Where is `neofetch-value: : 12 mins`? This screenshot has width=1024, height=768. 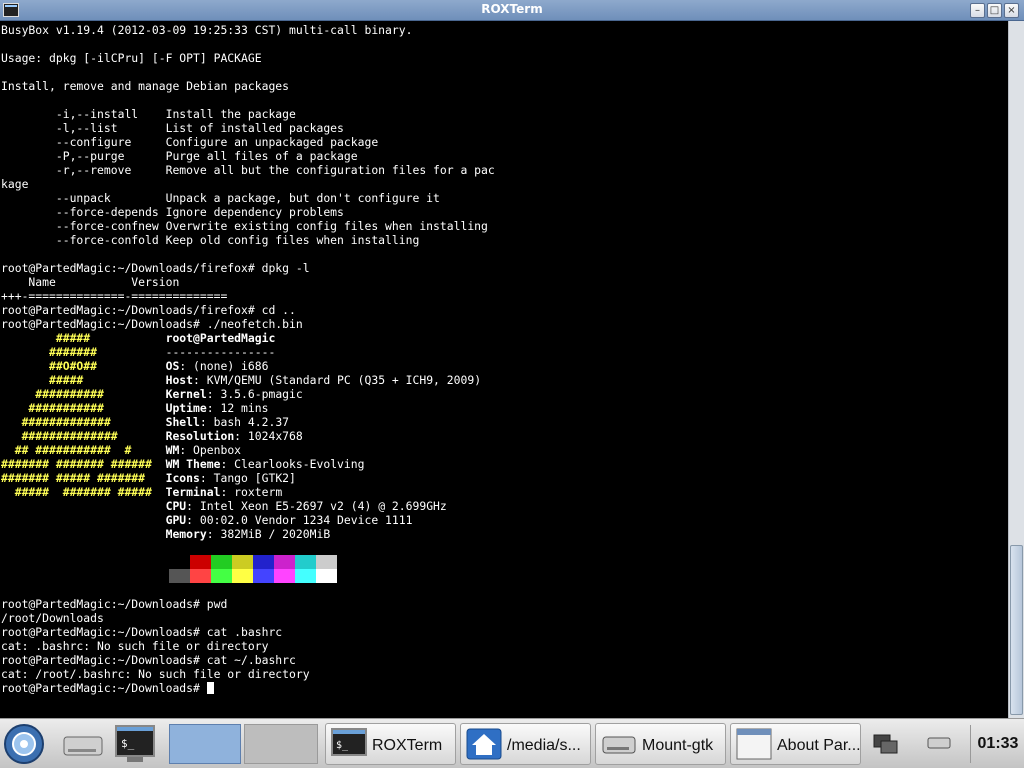
neofetch-value: : 12 mins is located at coordinates (237, 408).